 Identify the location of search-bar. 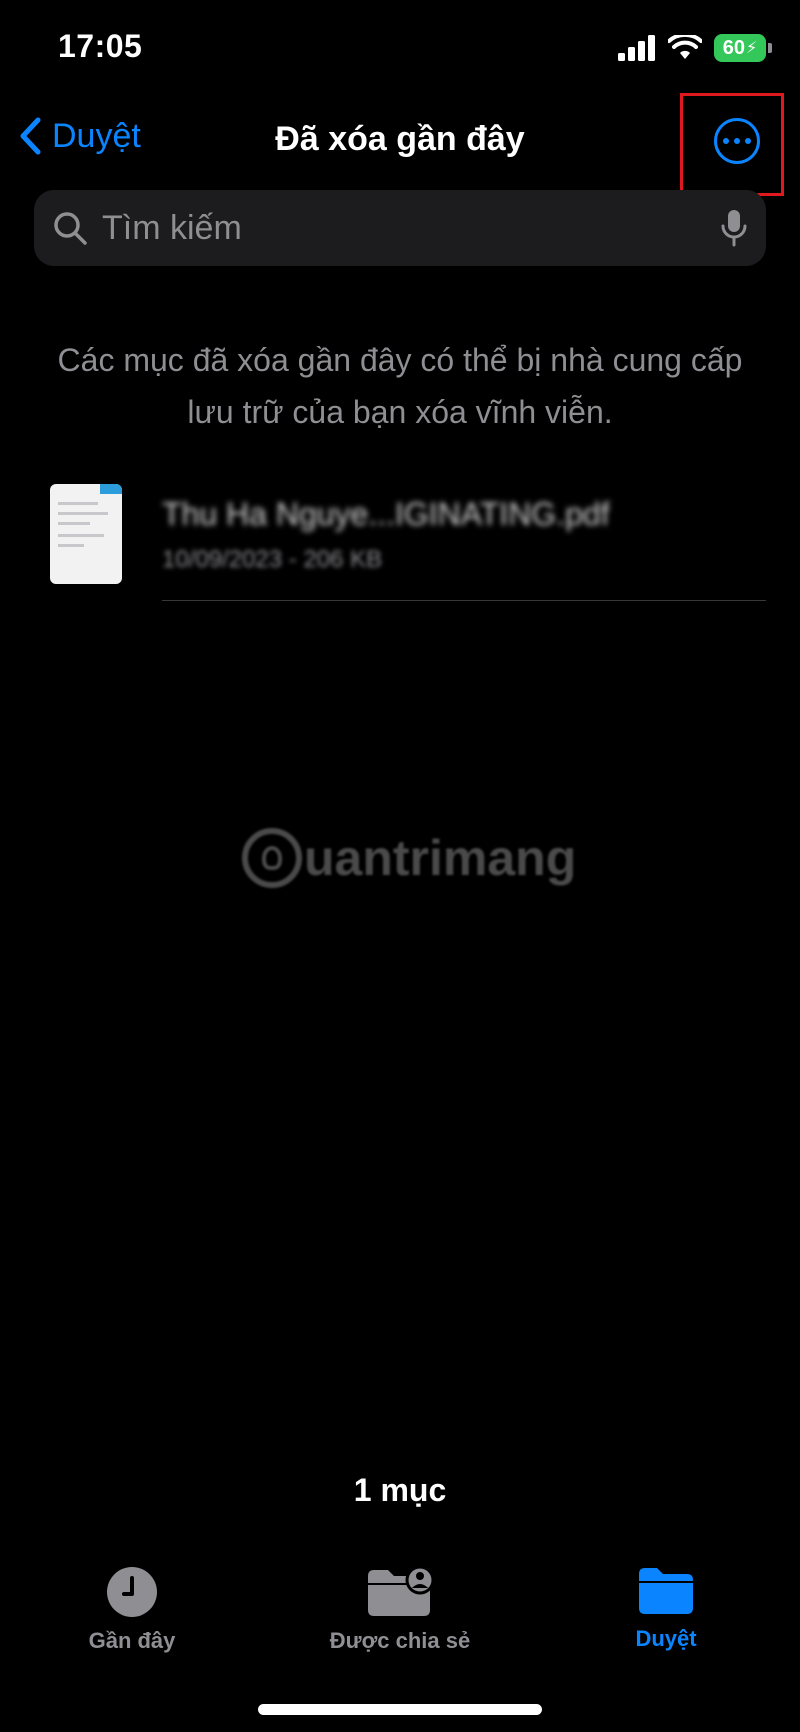
(400, 228).